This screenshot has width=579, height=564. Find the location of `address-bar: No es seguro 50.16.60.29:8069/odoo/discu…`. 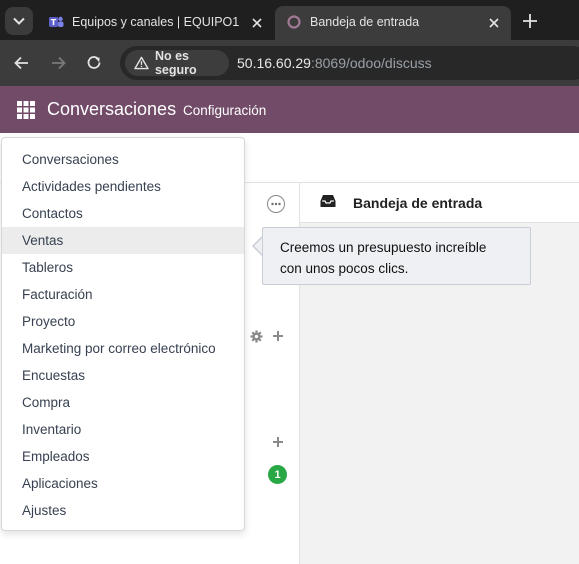

address-bar: No es seguro 50.16.60.29:8069/odoo/discu… is located at coordinates (349, 63).